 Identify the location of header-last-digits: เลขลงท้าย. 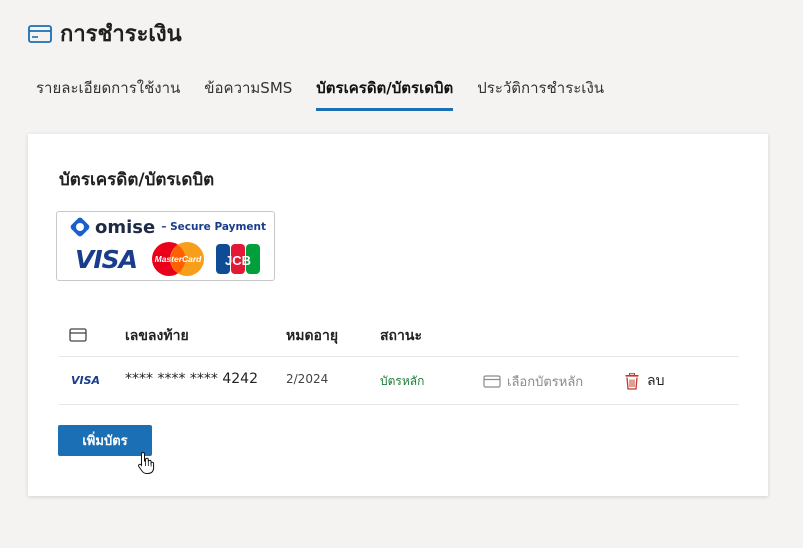
(157, 336).